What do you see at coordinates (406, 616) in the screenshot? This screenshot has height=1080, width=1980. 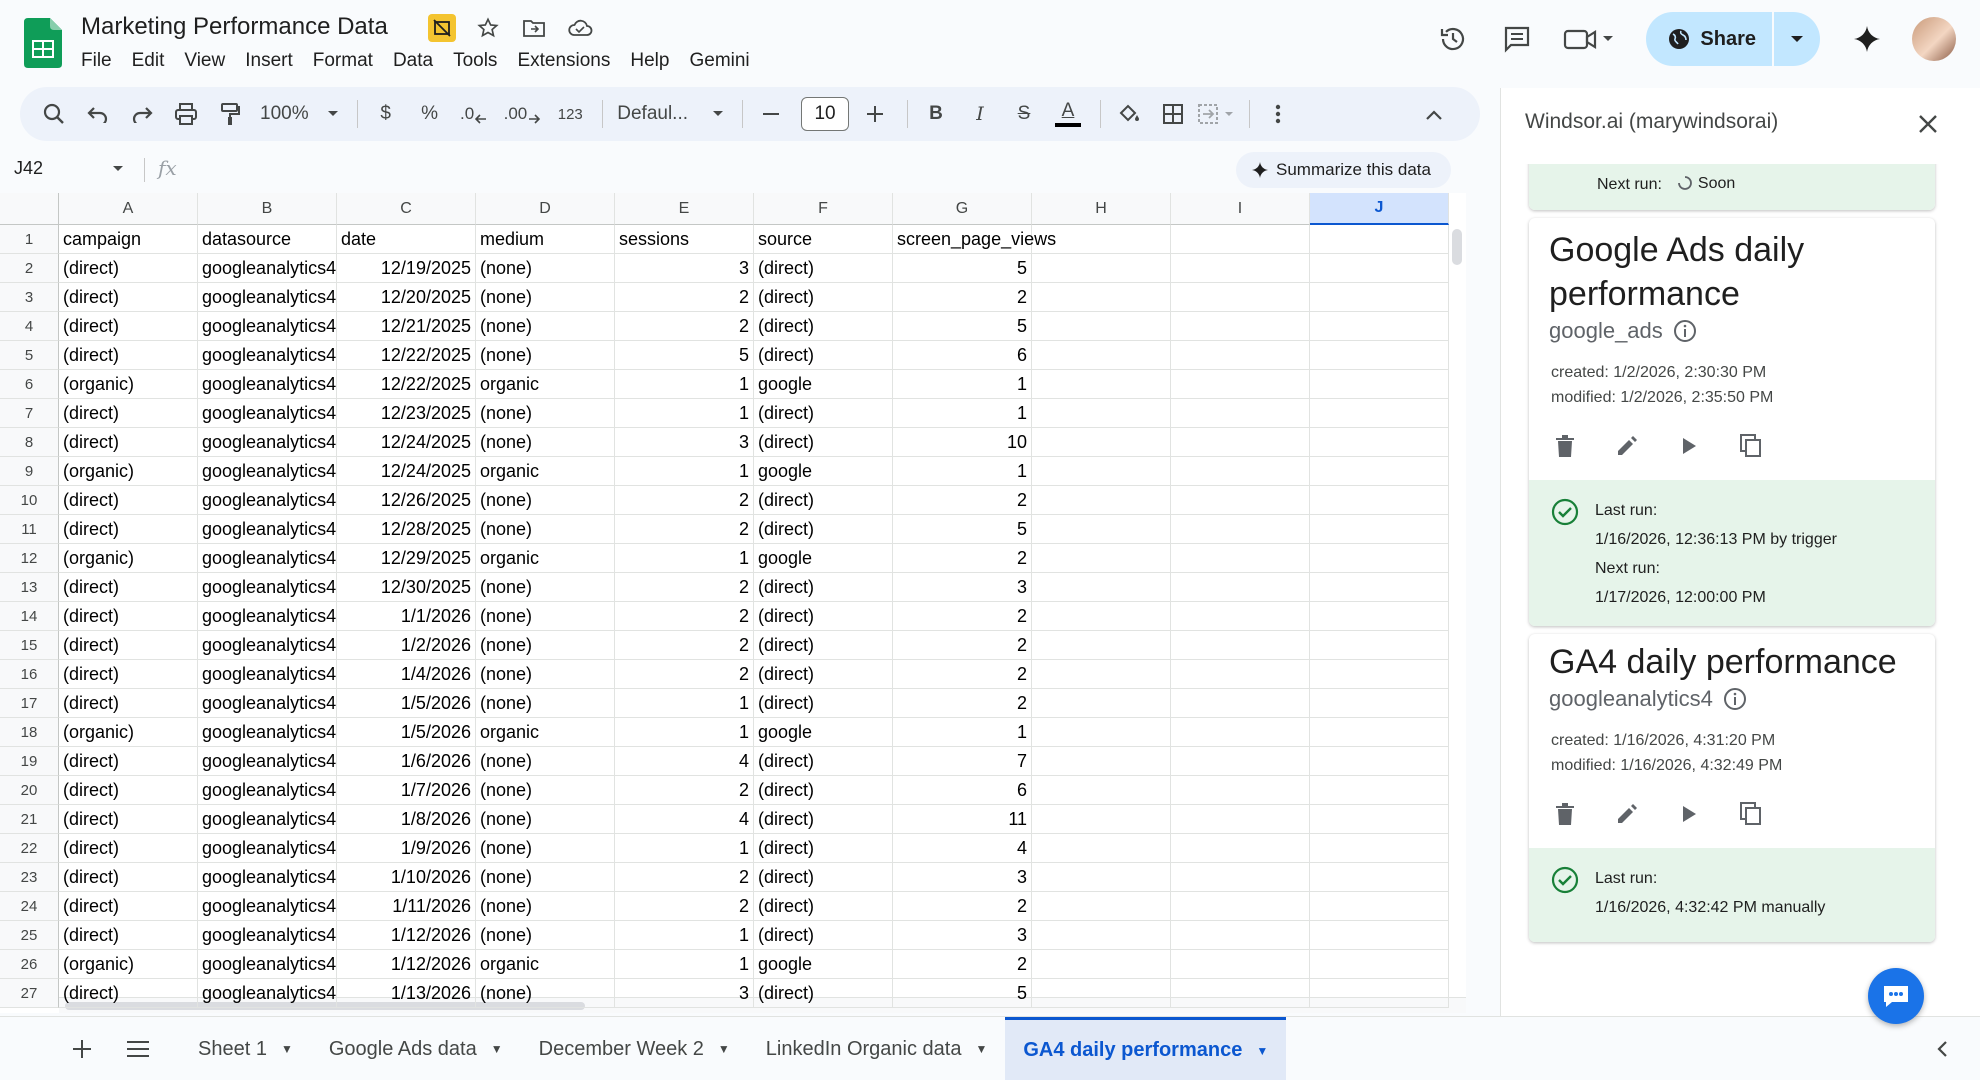 I see `table-cell: 1/1/2026` at bounding box center [406, 616].